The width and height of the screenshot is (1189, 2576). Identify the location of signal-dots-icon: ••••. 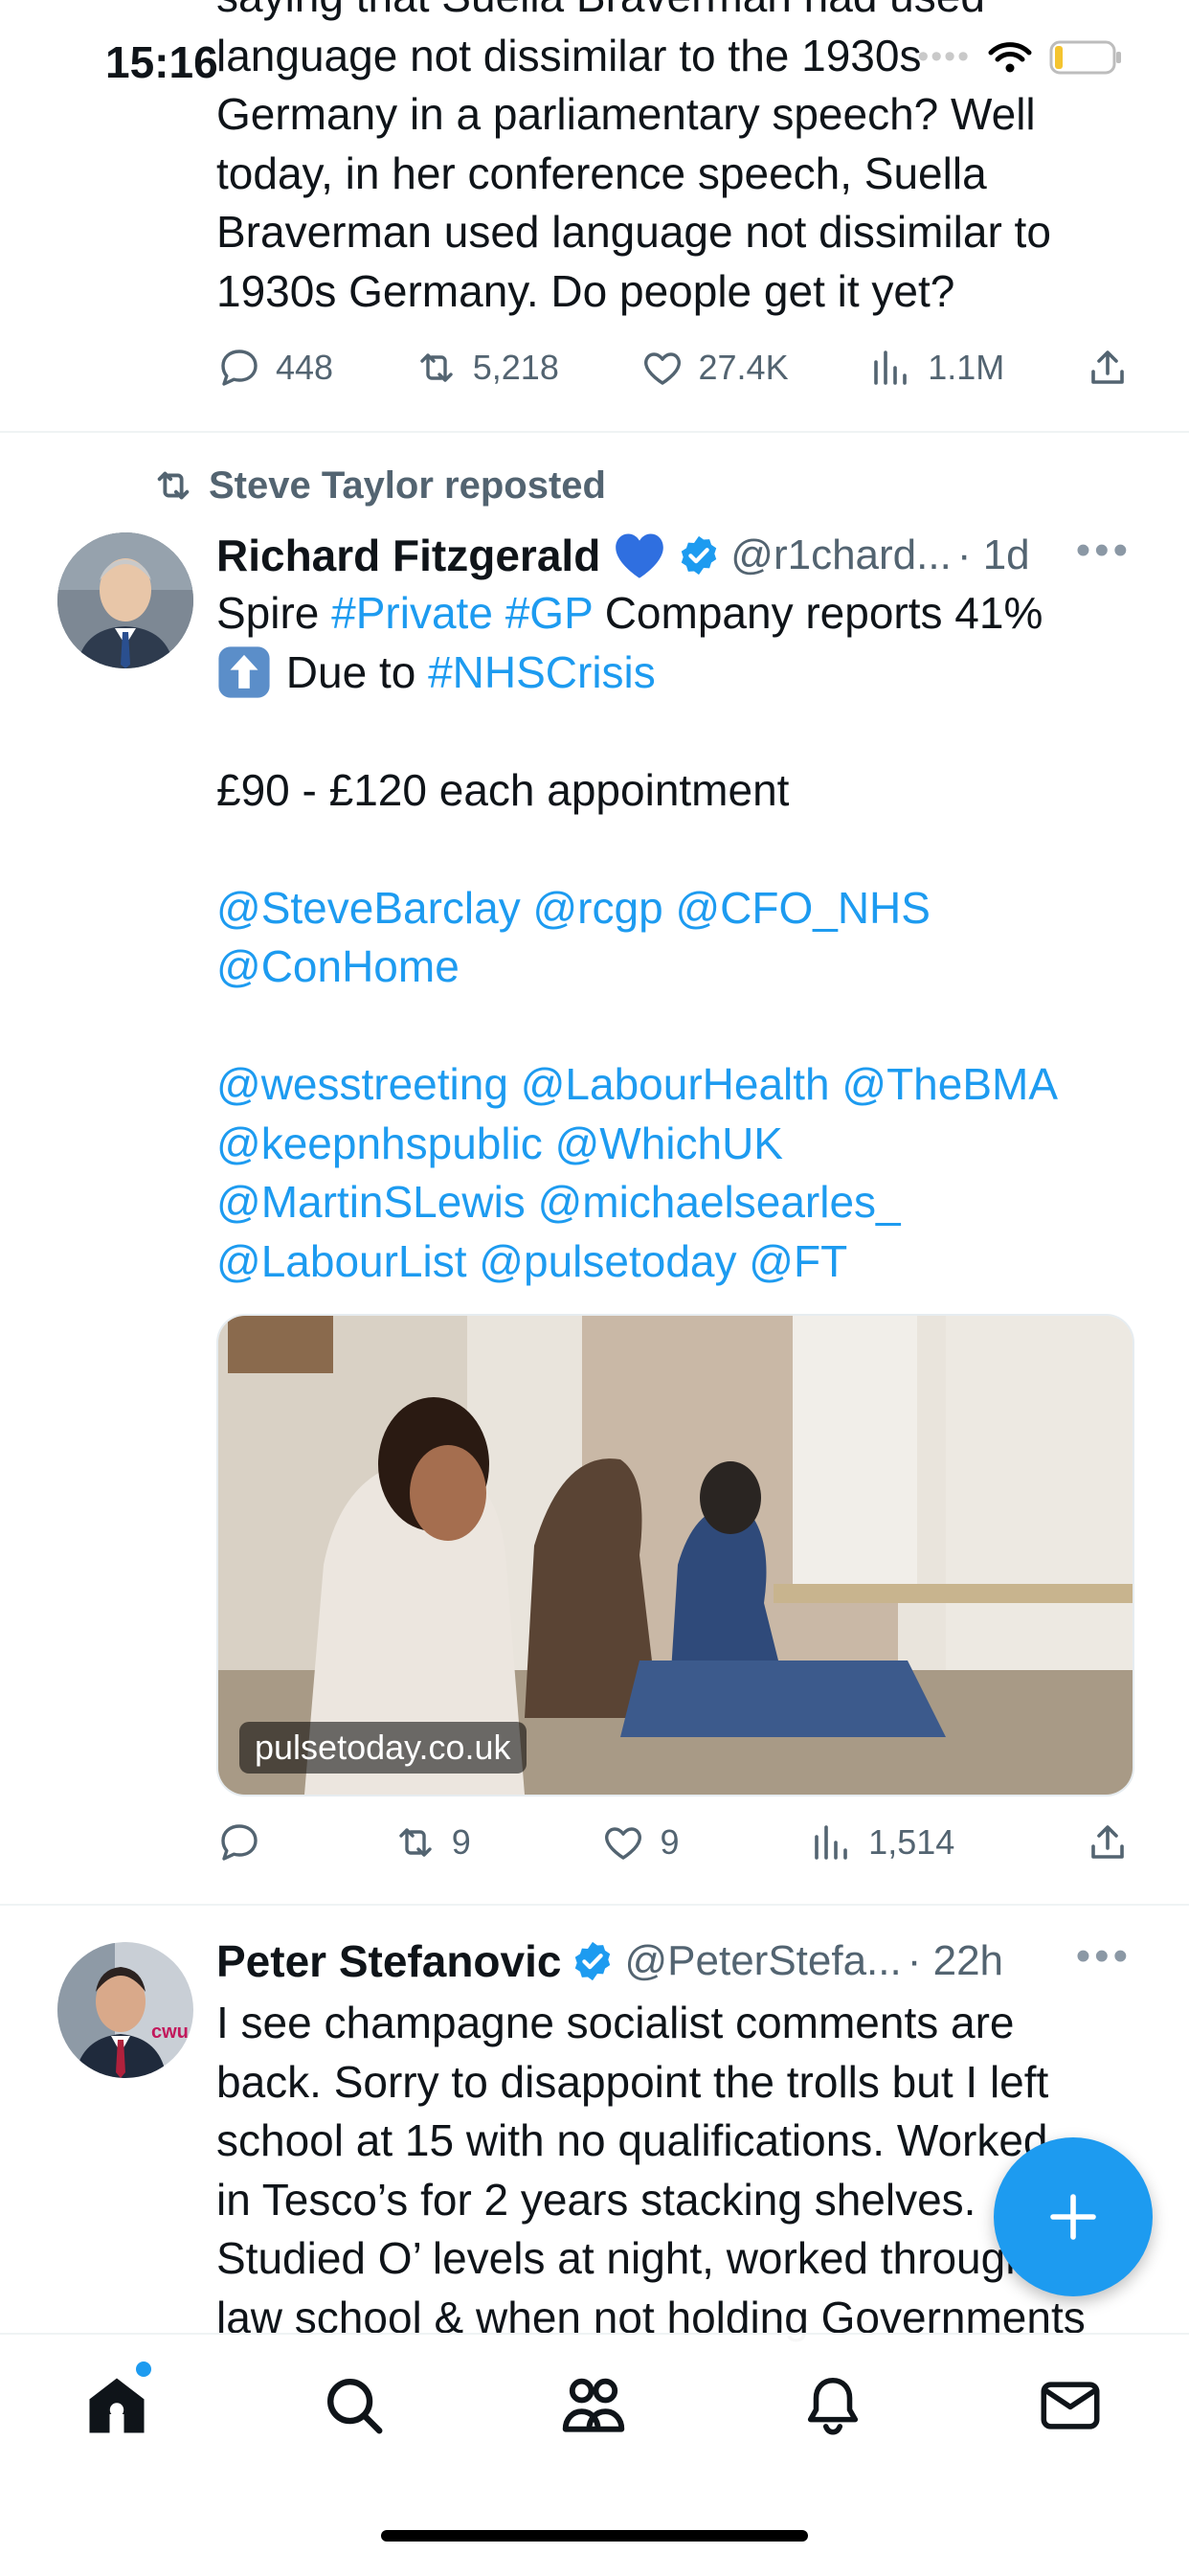
(944, 56).